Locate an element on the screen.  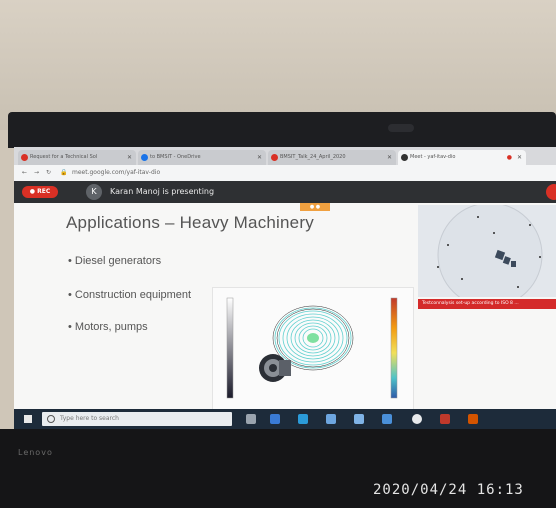
windows-taskbar: Type here to search is located at coordinates (285, 419).